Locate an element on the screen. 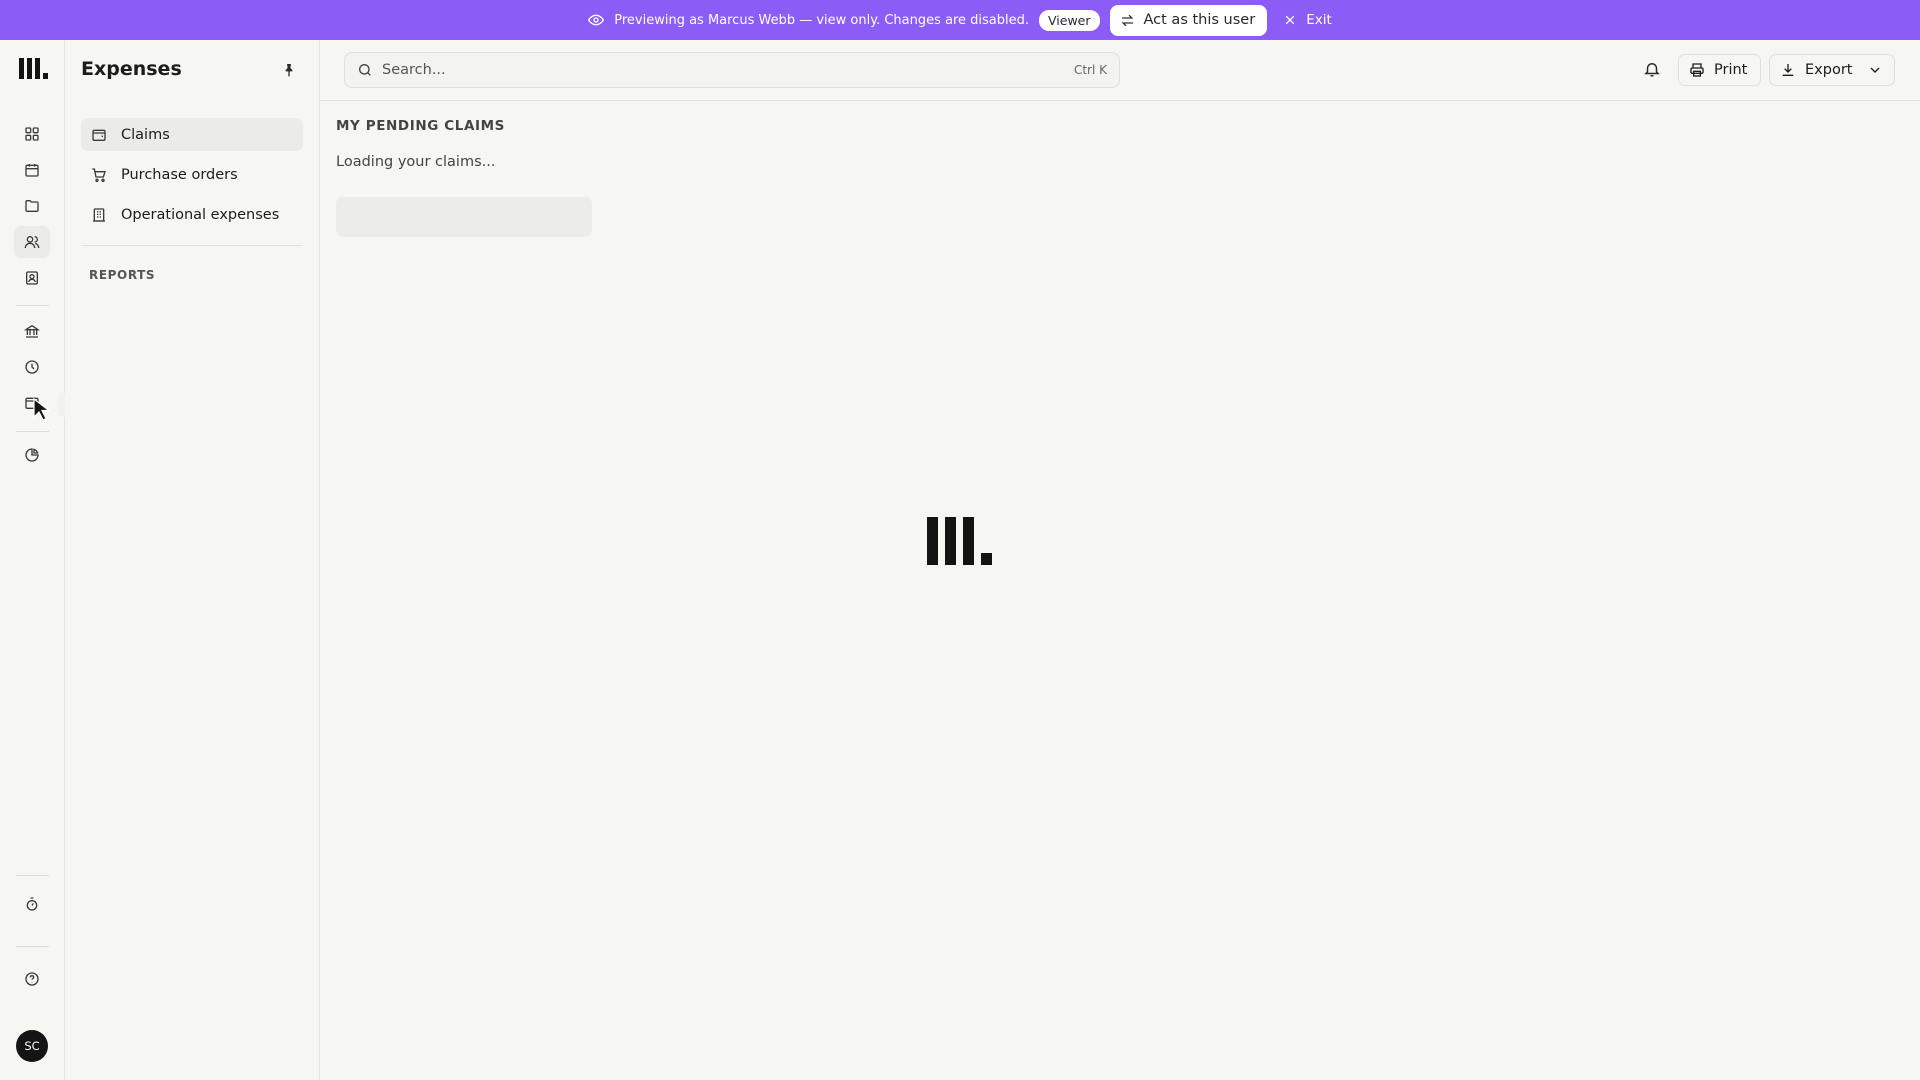 This screenshot has height=1080, width=1920. contacts-icon is located at coordinates (32, 278).